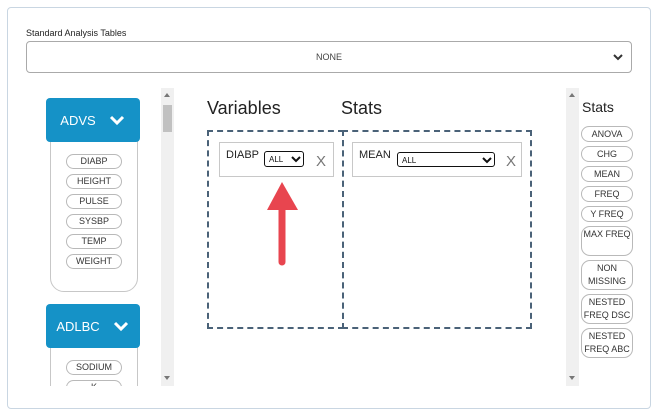 The height and width of the screenshot is (416, 658). I want to click on variable-pill: PULSE, so click(94, 201).